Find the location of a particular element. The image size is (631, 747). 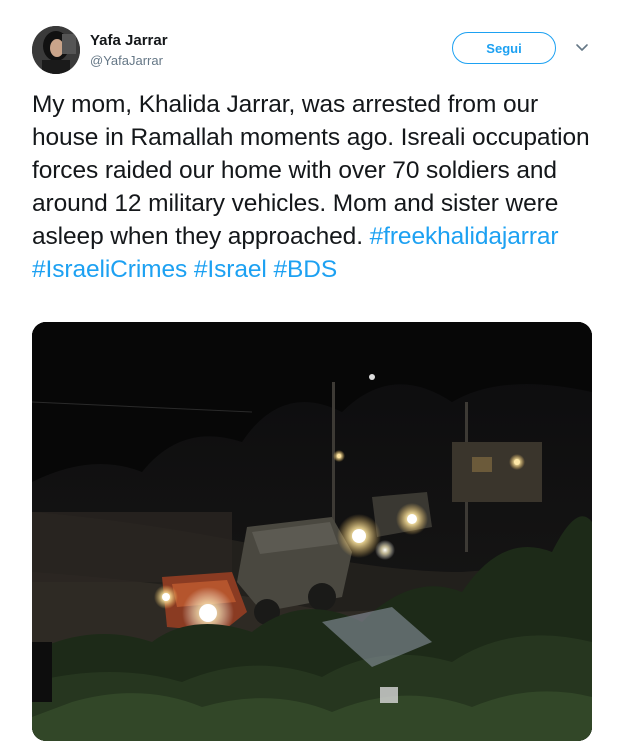

hashtag-link: #Israel is located at coordinates (230, 269).